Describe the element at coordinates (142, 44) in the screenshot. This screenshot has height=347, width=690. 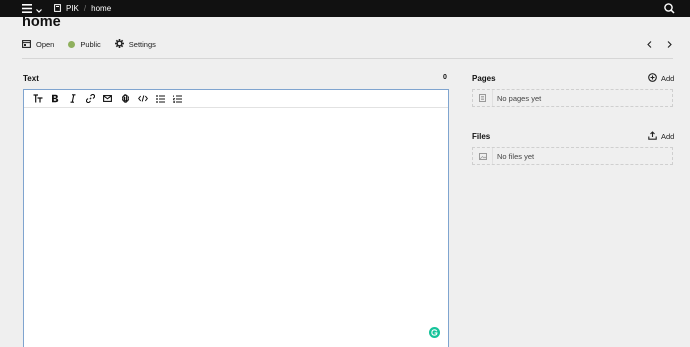
I see `settings-label: Settings` at that location.